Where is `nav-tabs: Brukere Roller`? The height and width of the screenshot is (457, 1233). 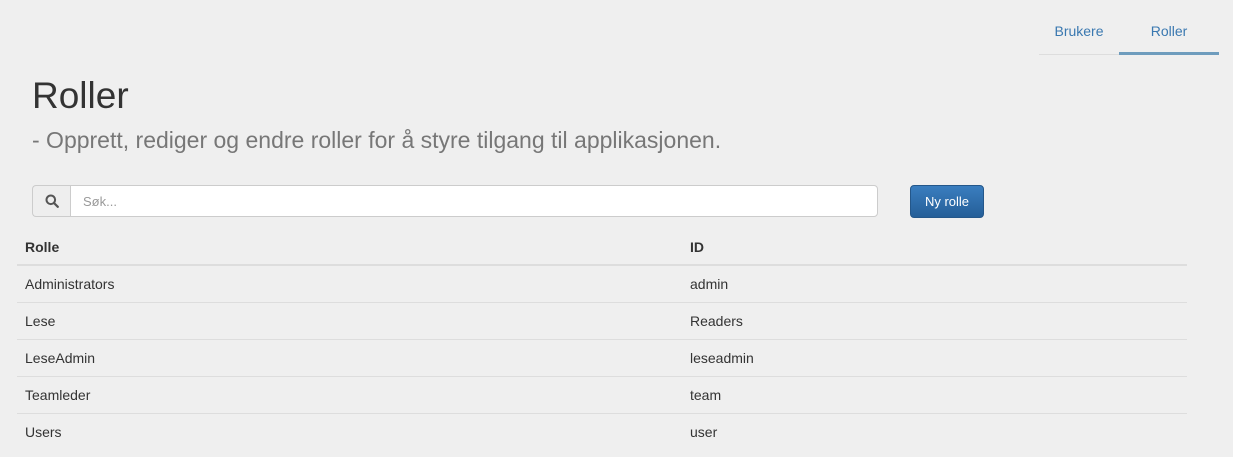
nav-tabs: Brukere Roller is located at coordinates (1129, 32).